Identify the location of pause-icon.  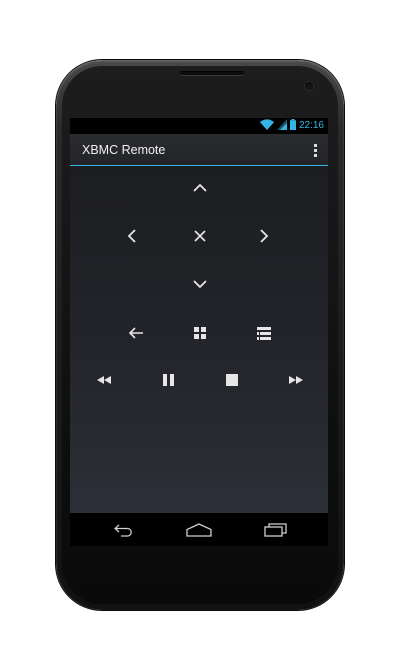
(168, 380).